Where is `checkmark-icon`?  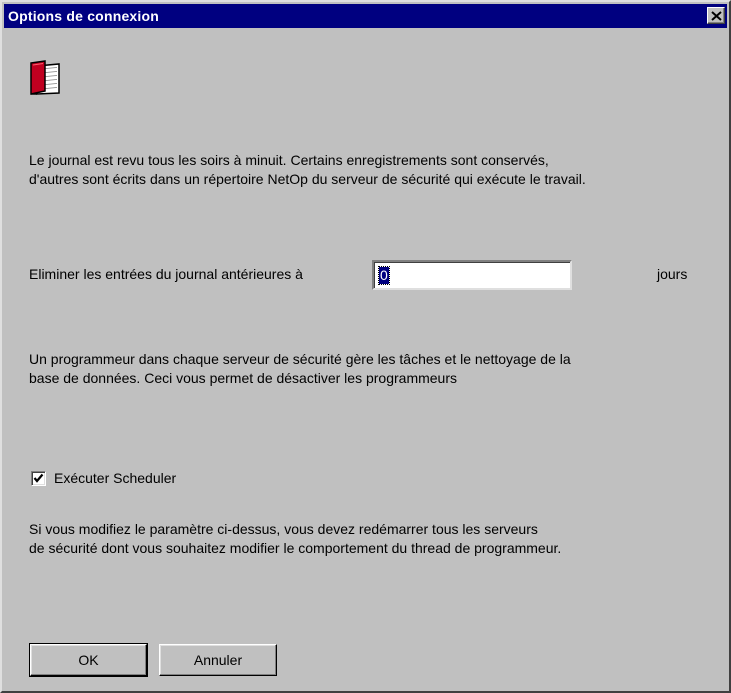 checkmark-icon is located at coordinates (38, 478).